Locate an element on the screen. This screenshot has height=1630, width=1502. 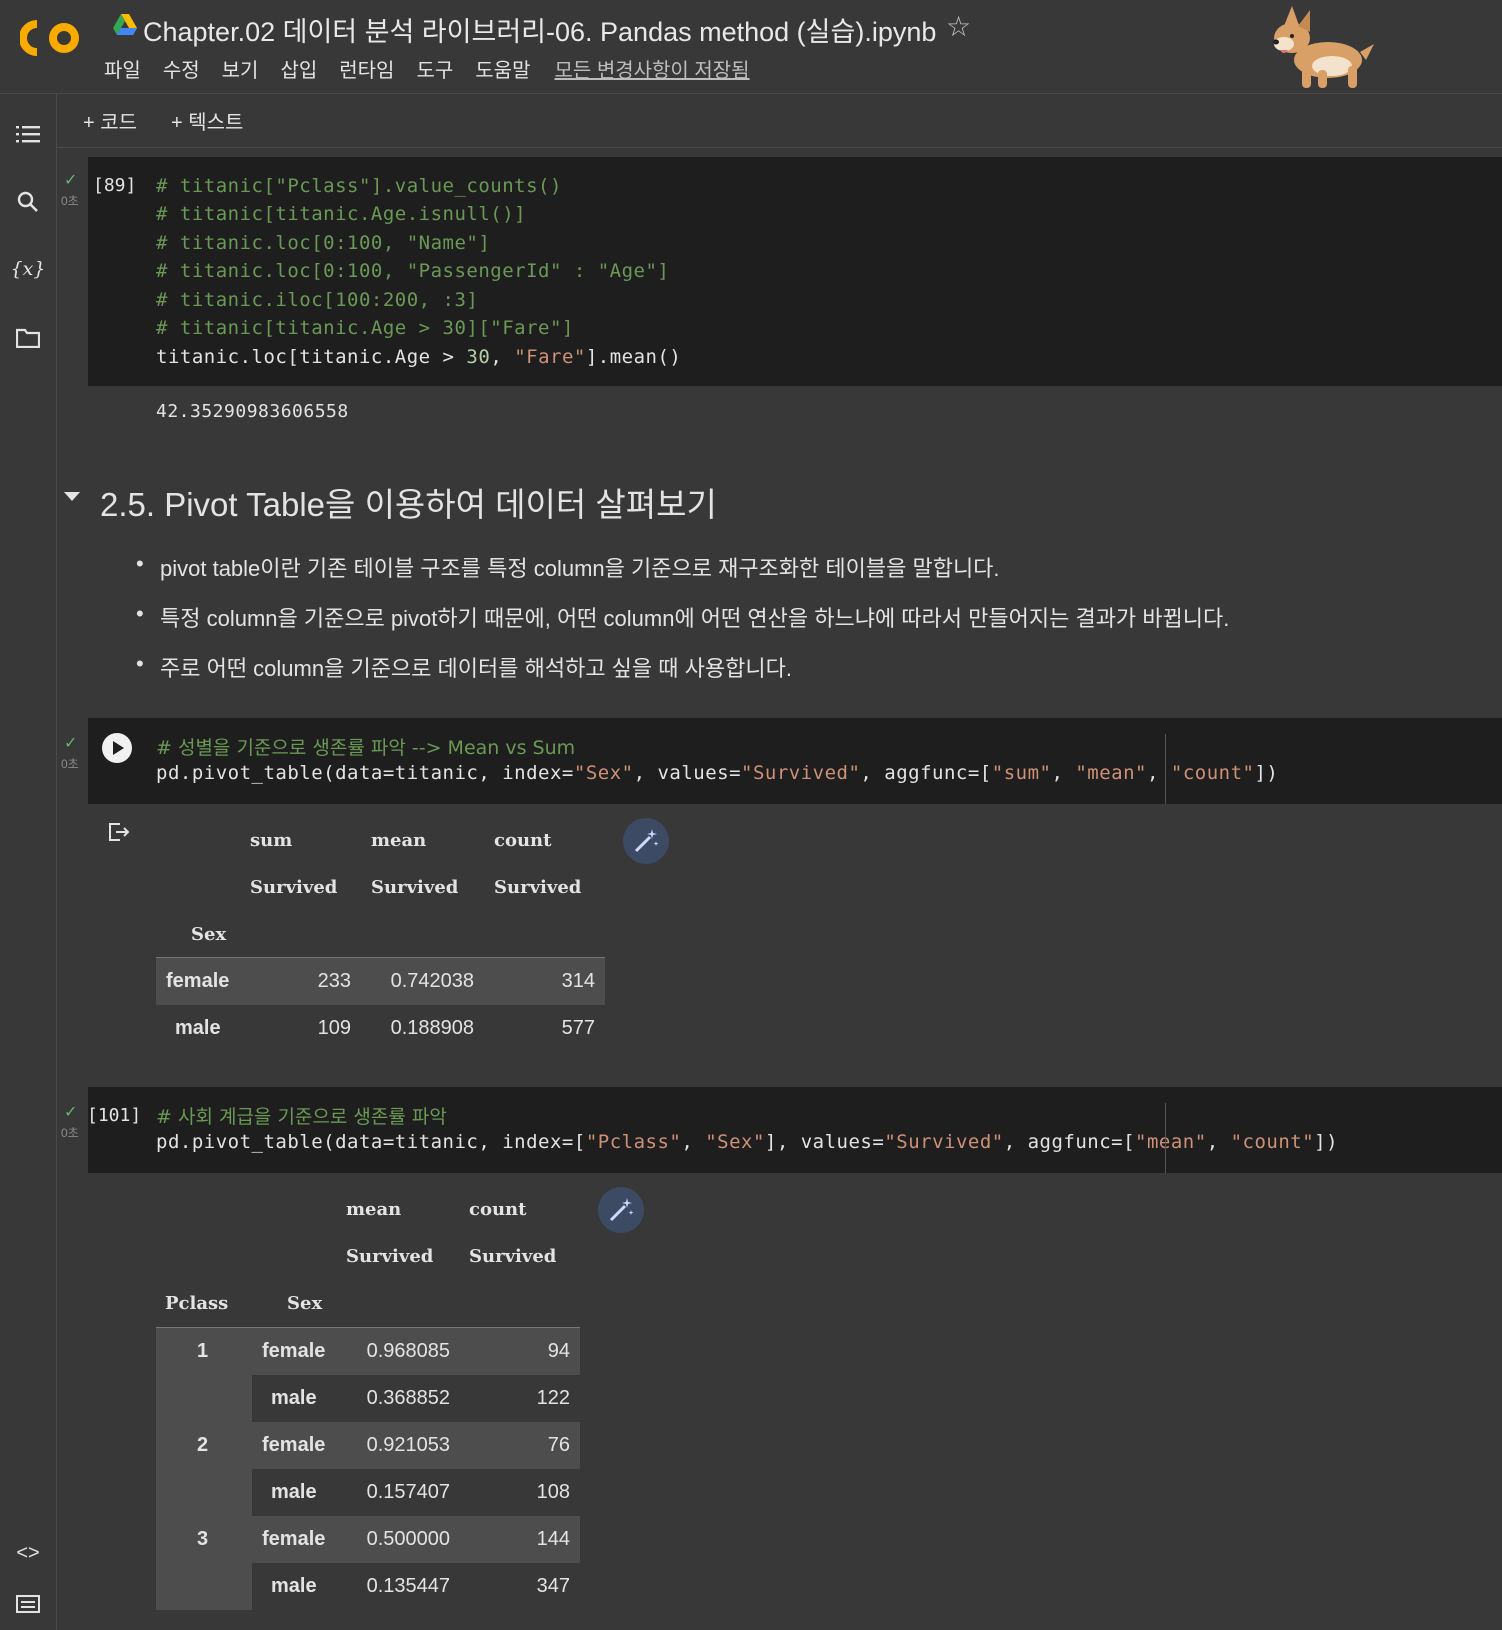
index-name: Pclass is located at coordinates (197, 1303).